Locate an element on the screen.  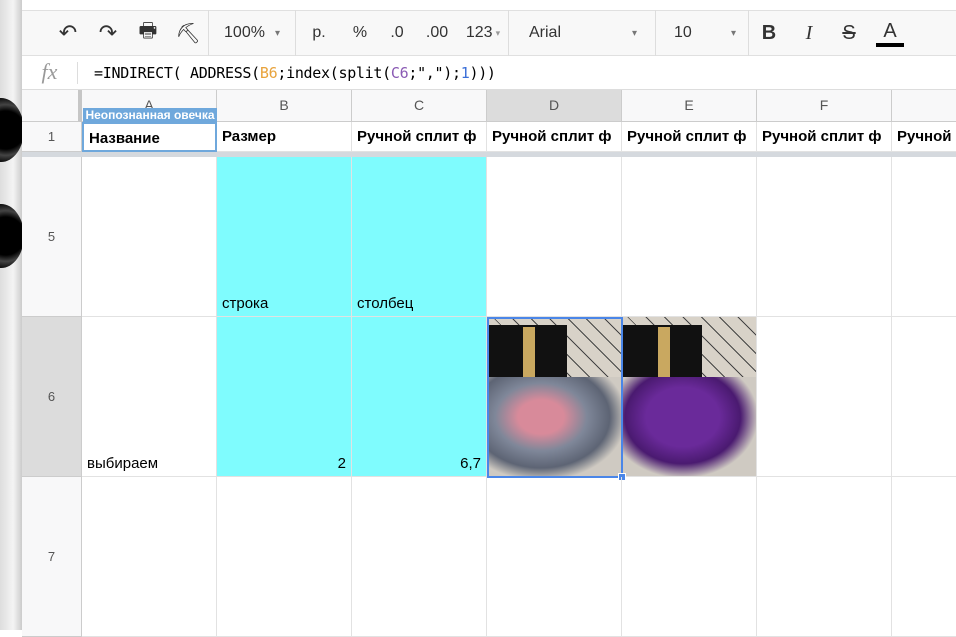
formula-token: ))) is located at coordinates (482, 73).